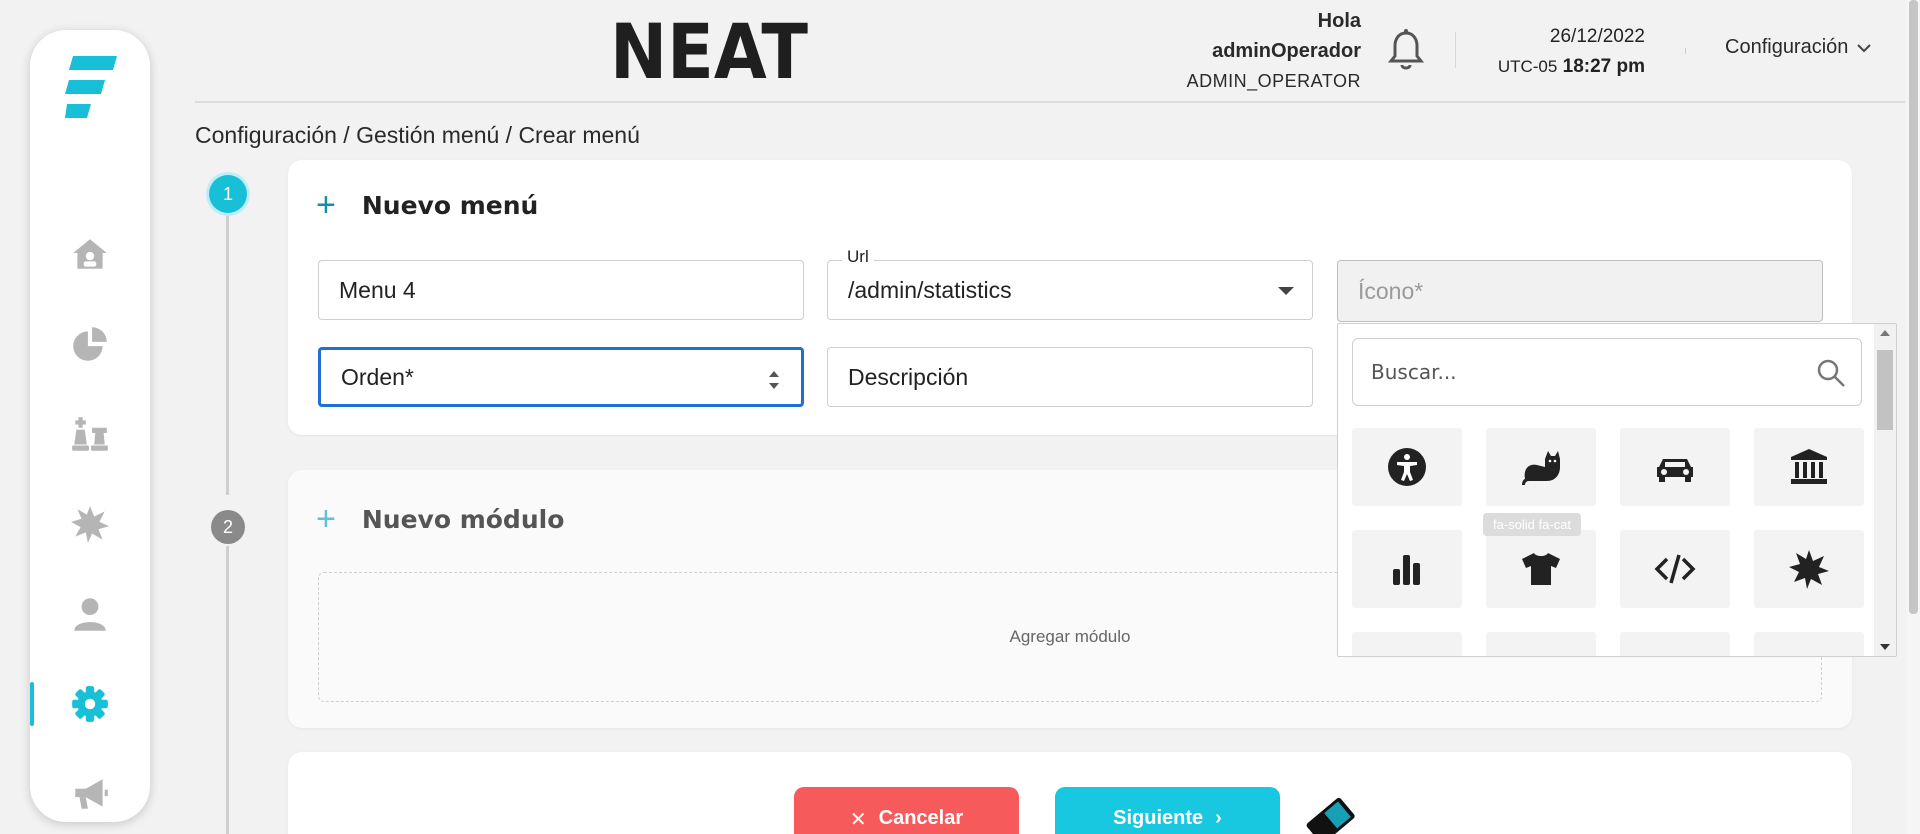  What do you see at coordinates (1339, 21) in the screenshot?
I see `greeting-text: Hola` at bounding box center [1339, 21].